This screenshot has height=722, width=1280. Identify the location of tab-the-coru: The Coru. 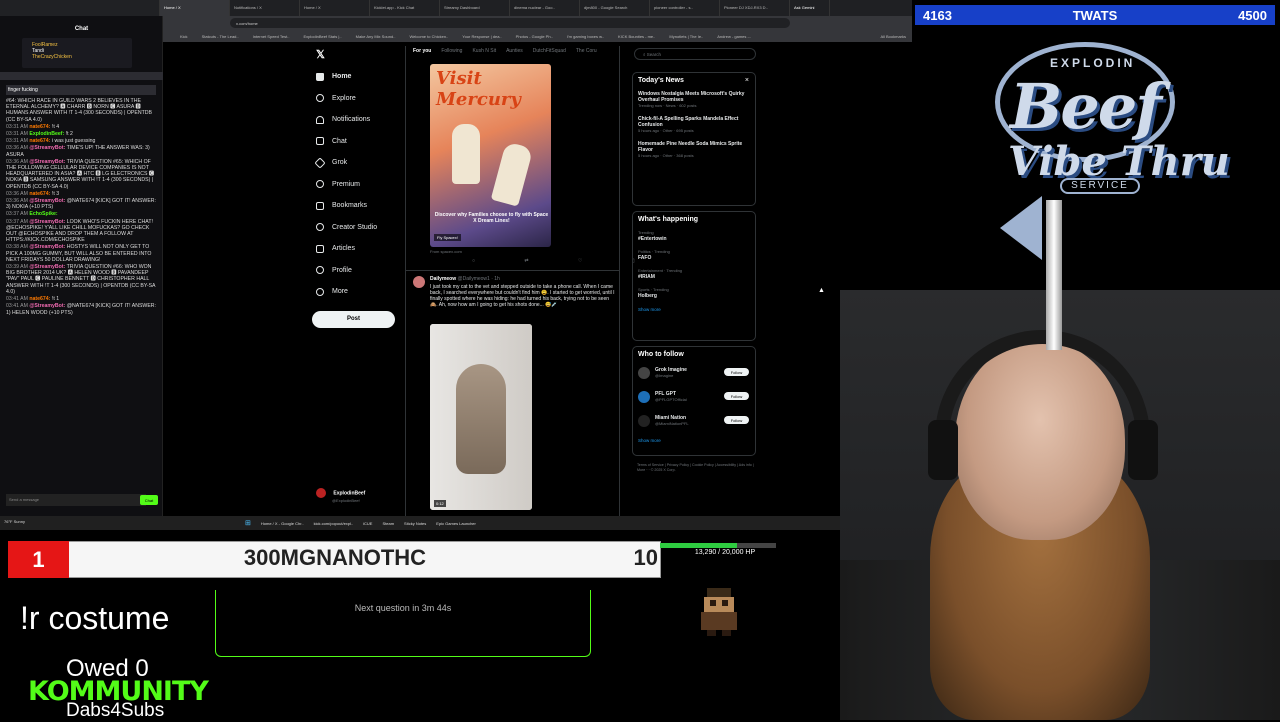
(586, 51).